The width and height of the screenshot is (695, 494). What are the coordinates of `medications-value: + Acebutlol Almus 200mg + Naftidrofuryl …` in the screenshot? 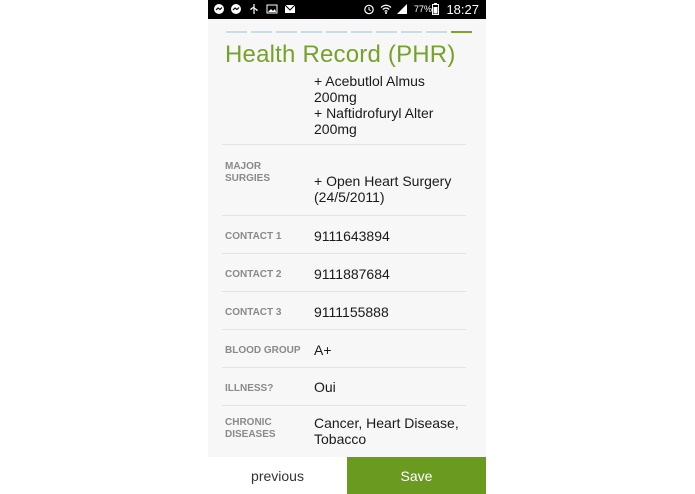 It's located at (374, 105).